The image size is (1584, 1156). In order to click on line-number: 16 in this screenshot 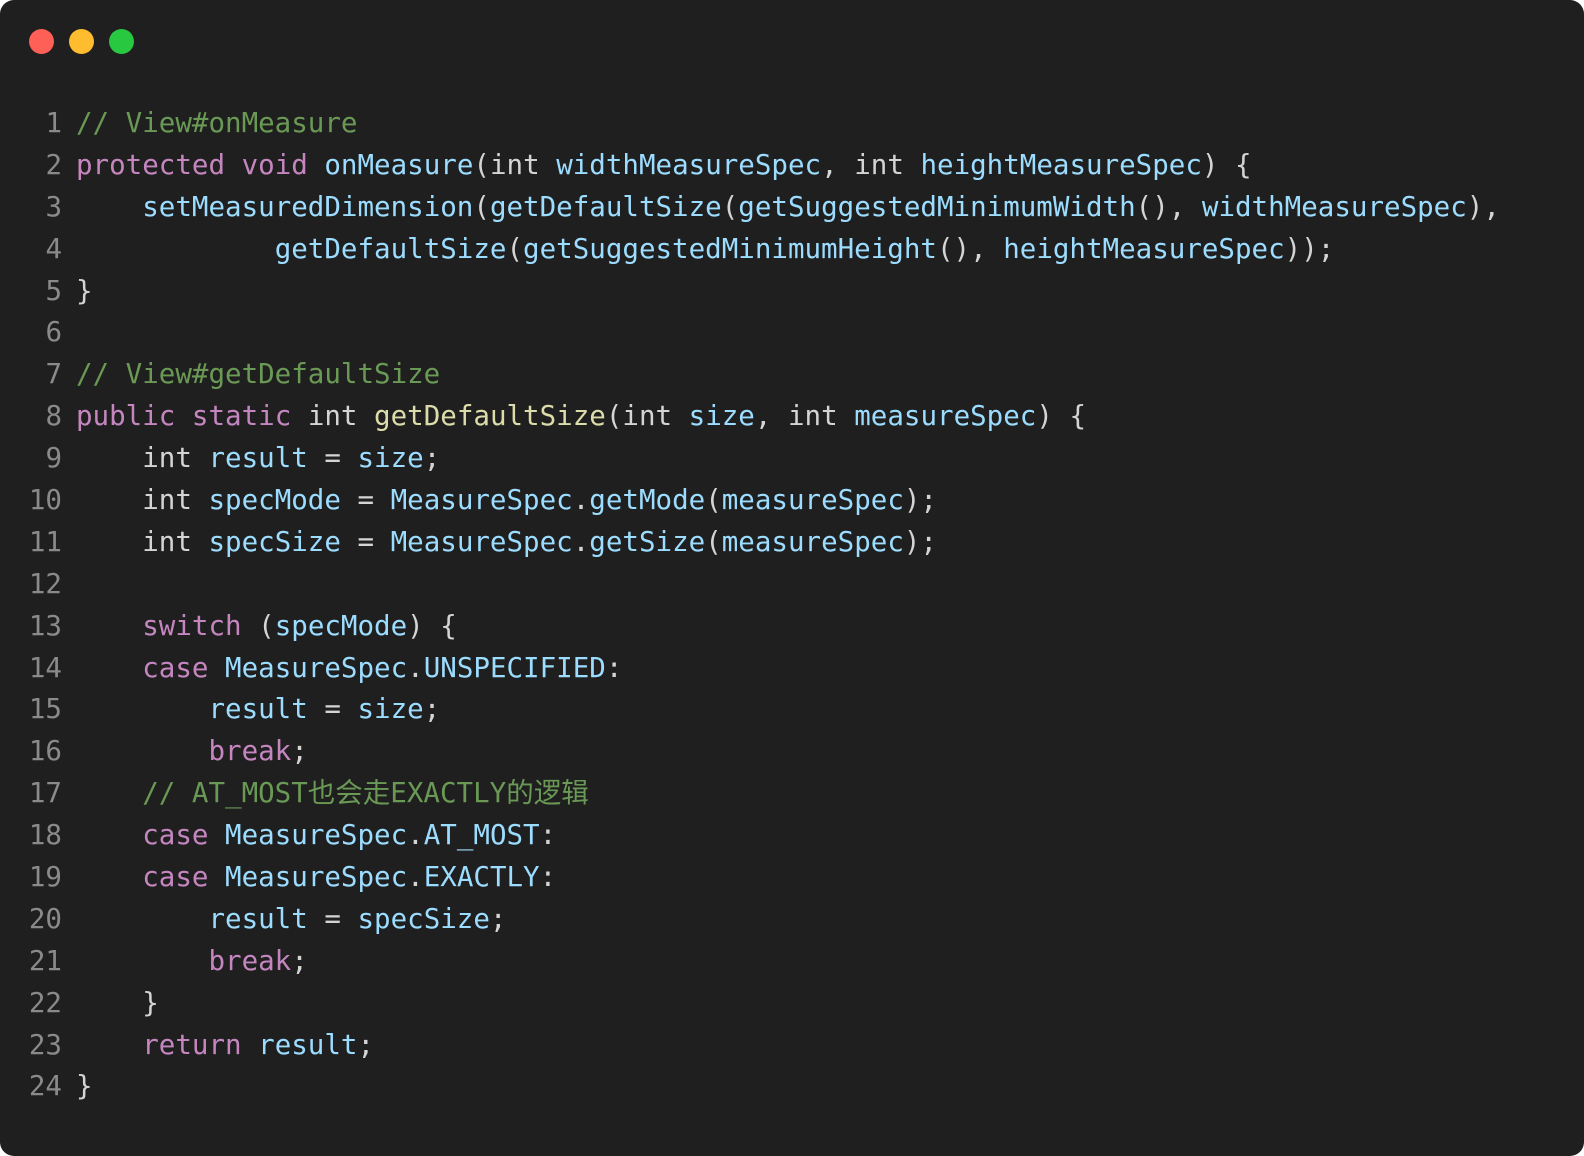, I will do `click(45, 751)`.